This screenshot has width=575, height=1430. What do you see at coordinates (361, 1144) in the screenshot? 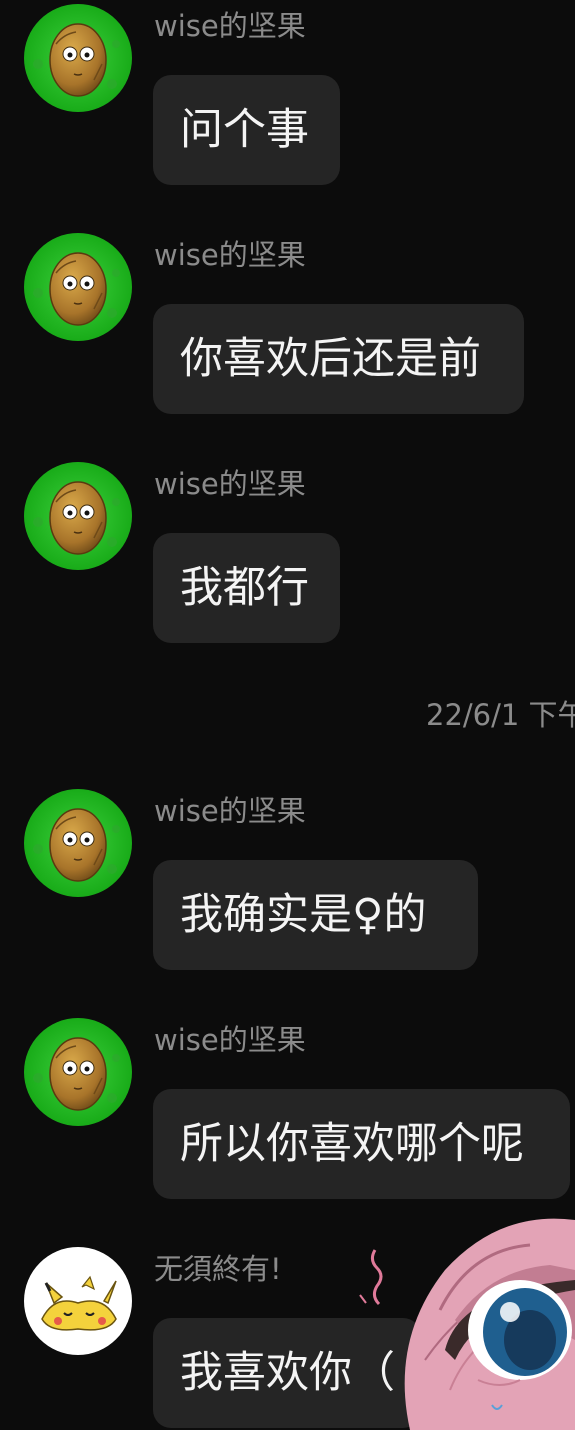
I see `message-bubble: 所以你喜欢哪个呢` at bounding box center [361, 1144].